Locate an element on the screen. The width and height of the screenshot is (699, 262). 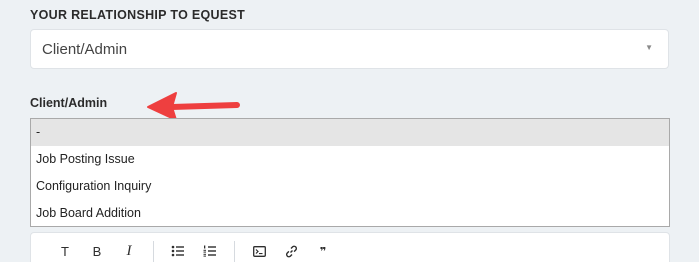
link-button is located at coordinates (291, 251).